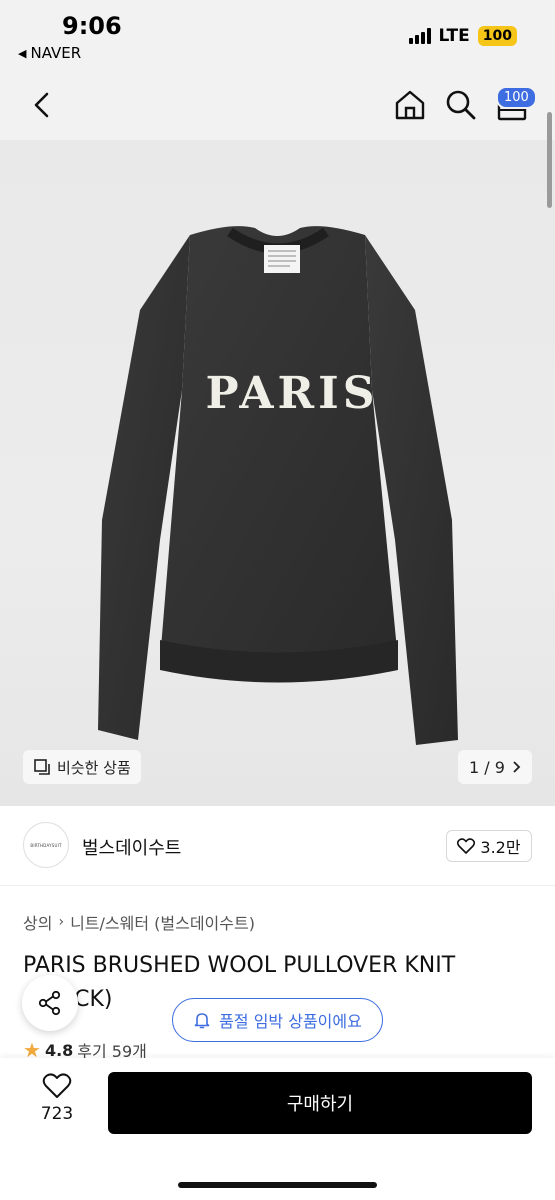 This screenshot has width=555, height=1200. I want to click on breadcrumb: 상의 › 니트/스웨터 (벌스데이수트), so click(139, 922).